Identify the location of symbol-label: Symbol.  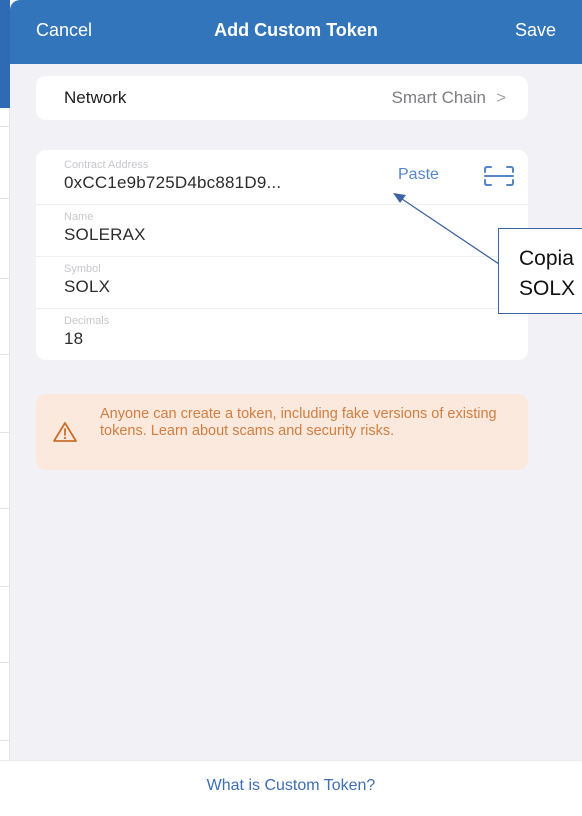
(82, 269).